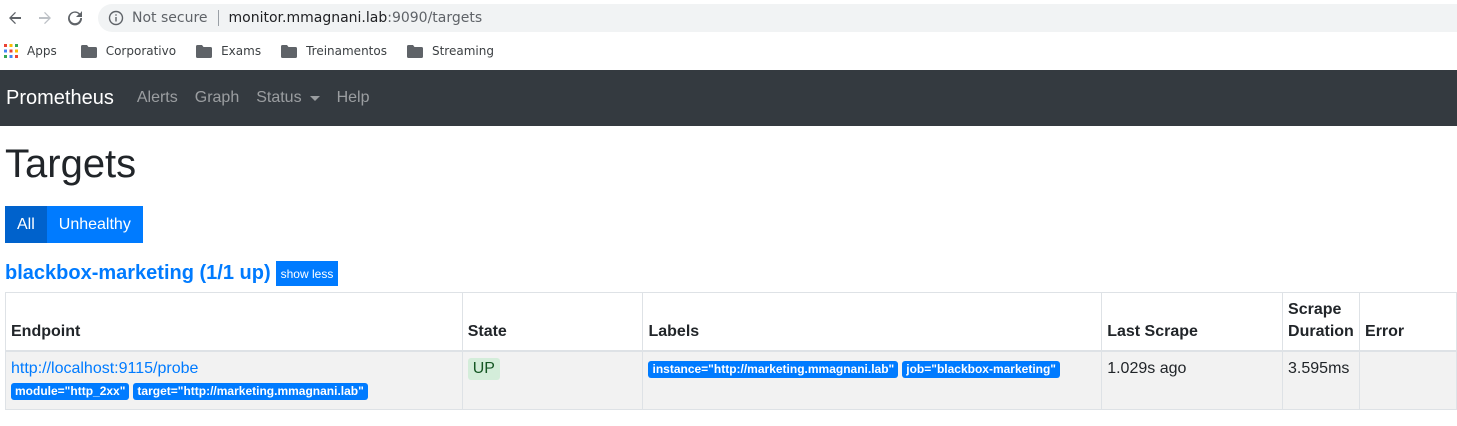 The width and height of the screenshot is (1457, 426). Describe the element at coordinates (94, 224) in the screenshot. I see `filter-unhealthy-button: Unhealthy` at that location.